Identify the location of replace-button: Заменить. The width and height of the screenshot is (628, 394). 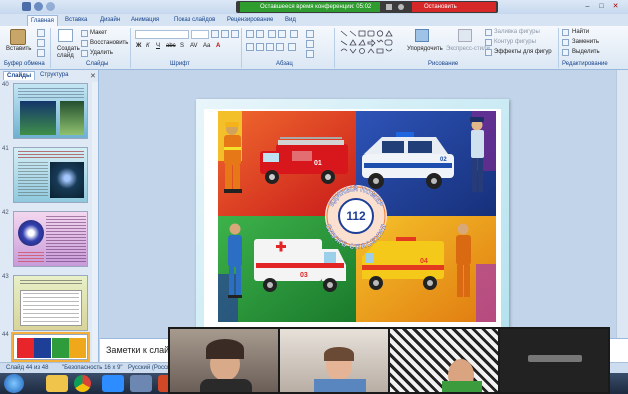
(585, 42).